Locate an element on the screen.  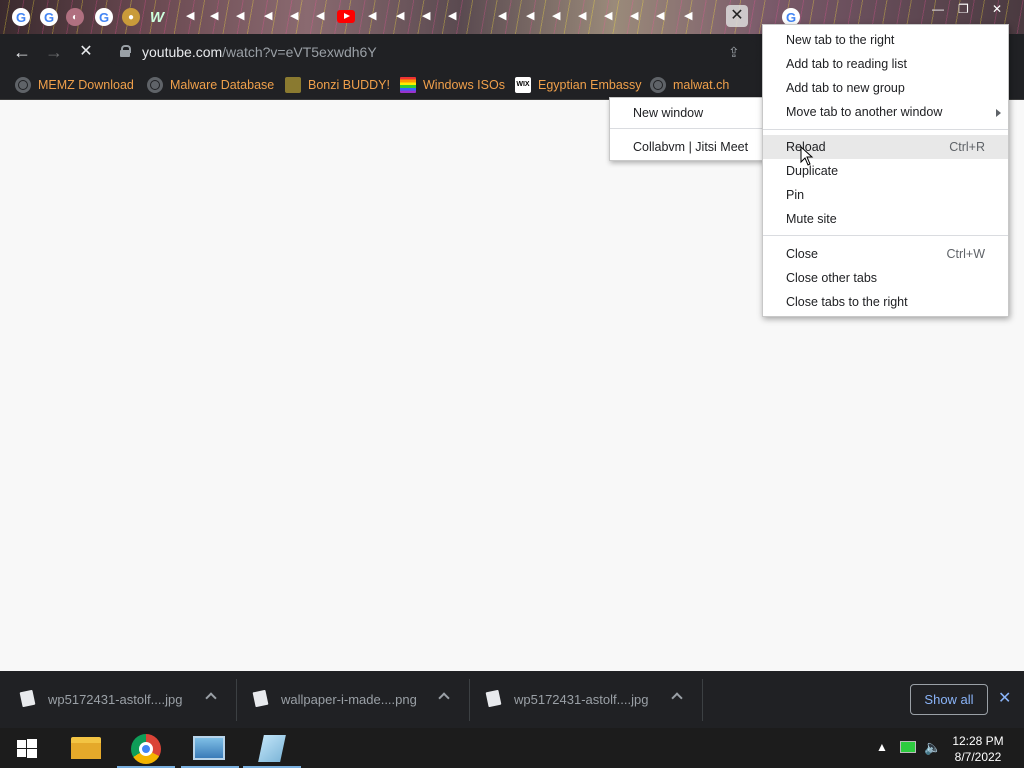
tab-favicon: ● is located at coordinates (131, 17).